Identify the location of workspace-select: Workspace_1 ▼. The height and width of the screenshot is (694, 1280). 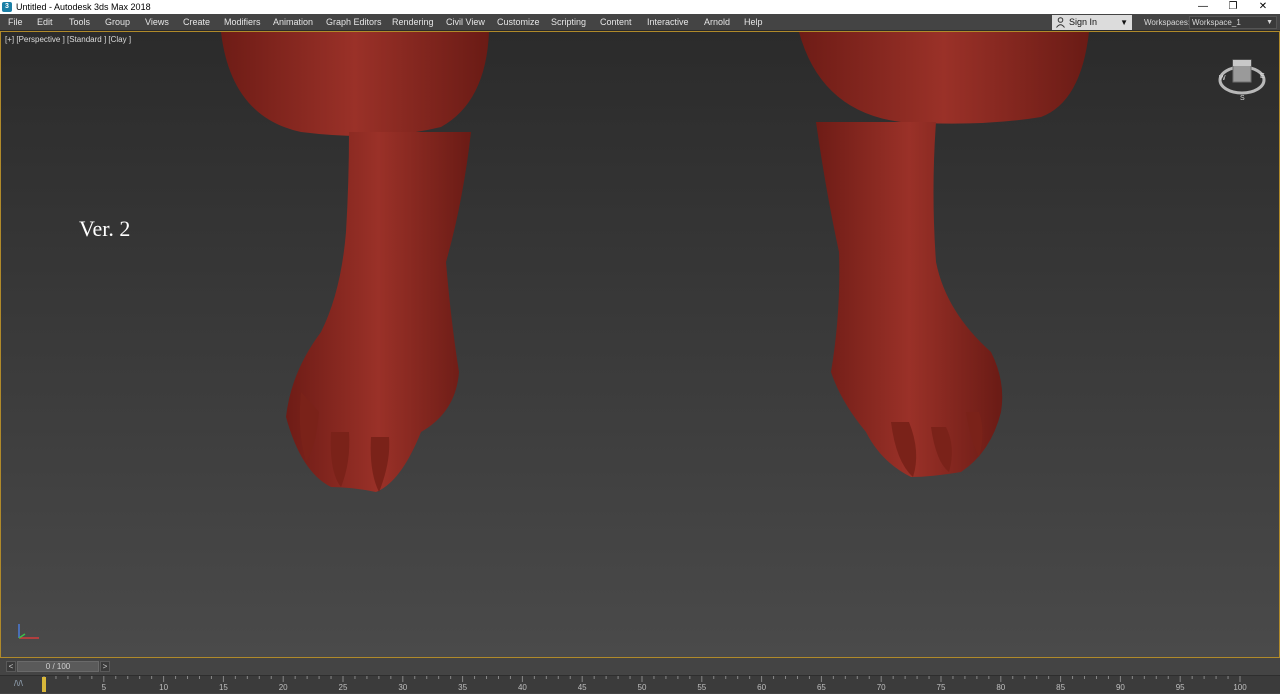
(1233, 22).